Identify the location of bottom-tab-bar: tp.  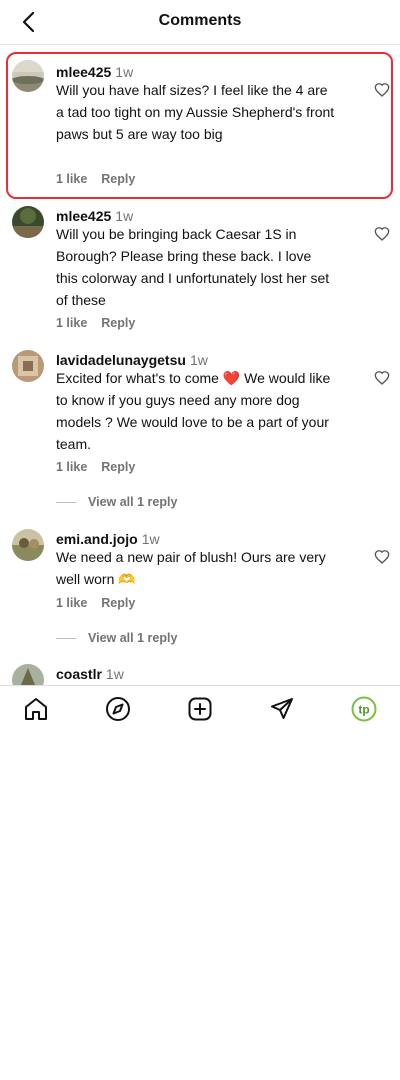
(200, 708).